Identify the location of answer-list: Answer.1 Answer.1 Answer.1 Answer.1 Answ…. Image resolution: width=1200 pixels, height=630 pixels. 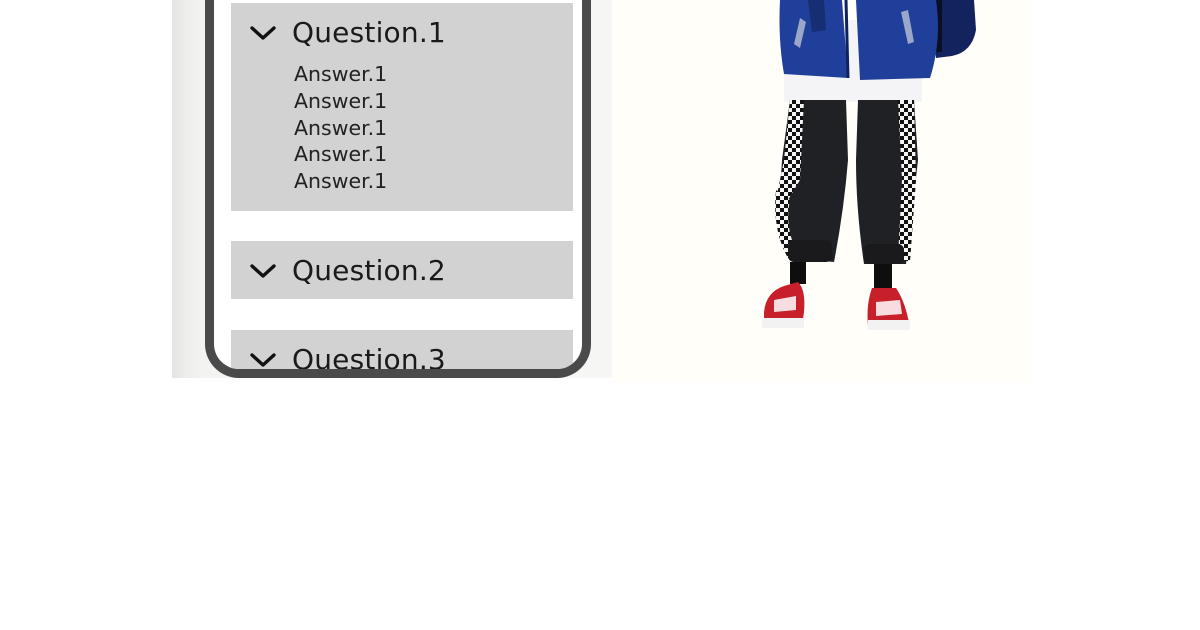
(340, 128).